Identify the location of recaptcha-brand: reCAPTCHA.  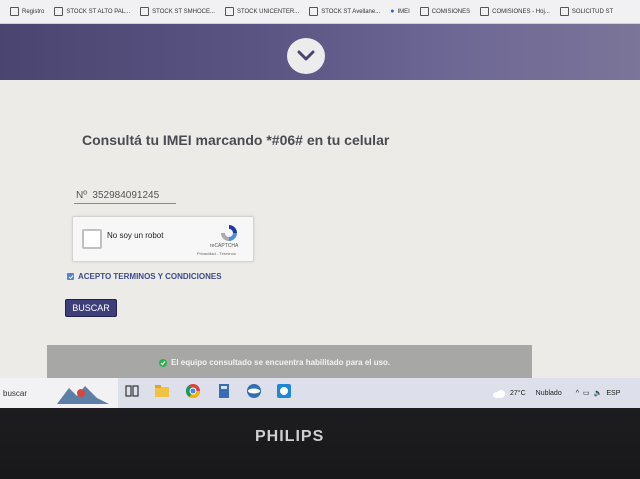
(224, 246).